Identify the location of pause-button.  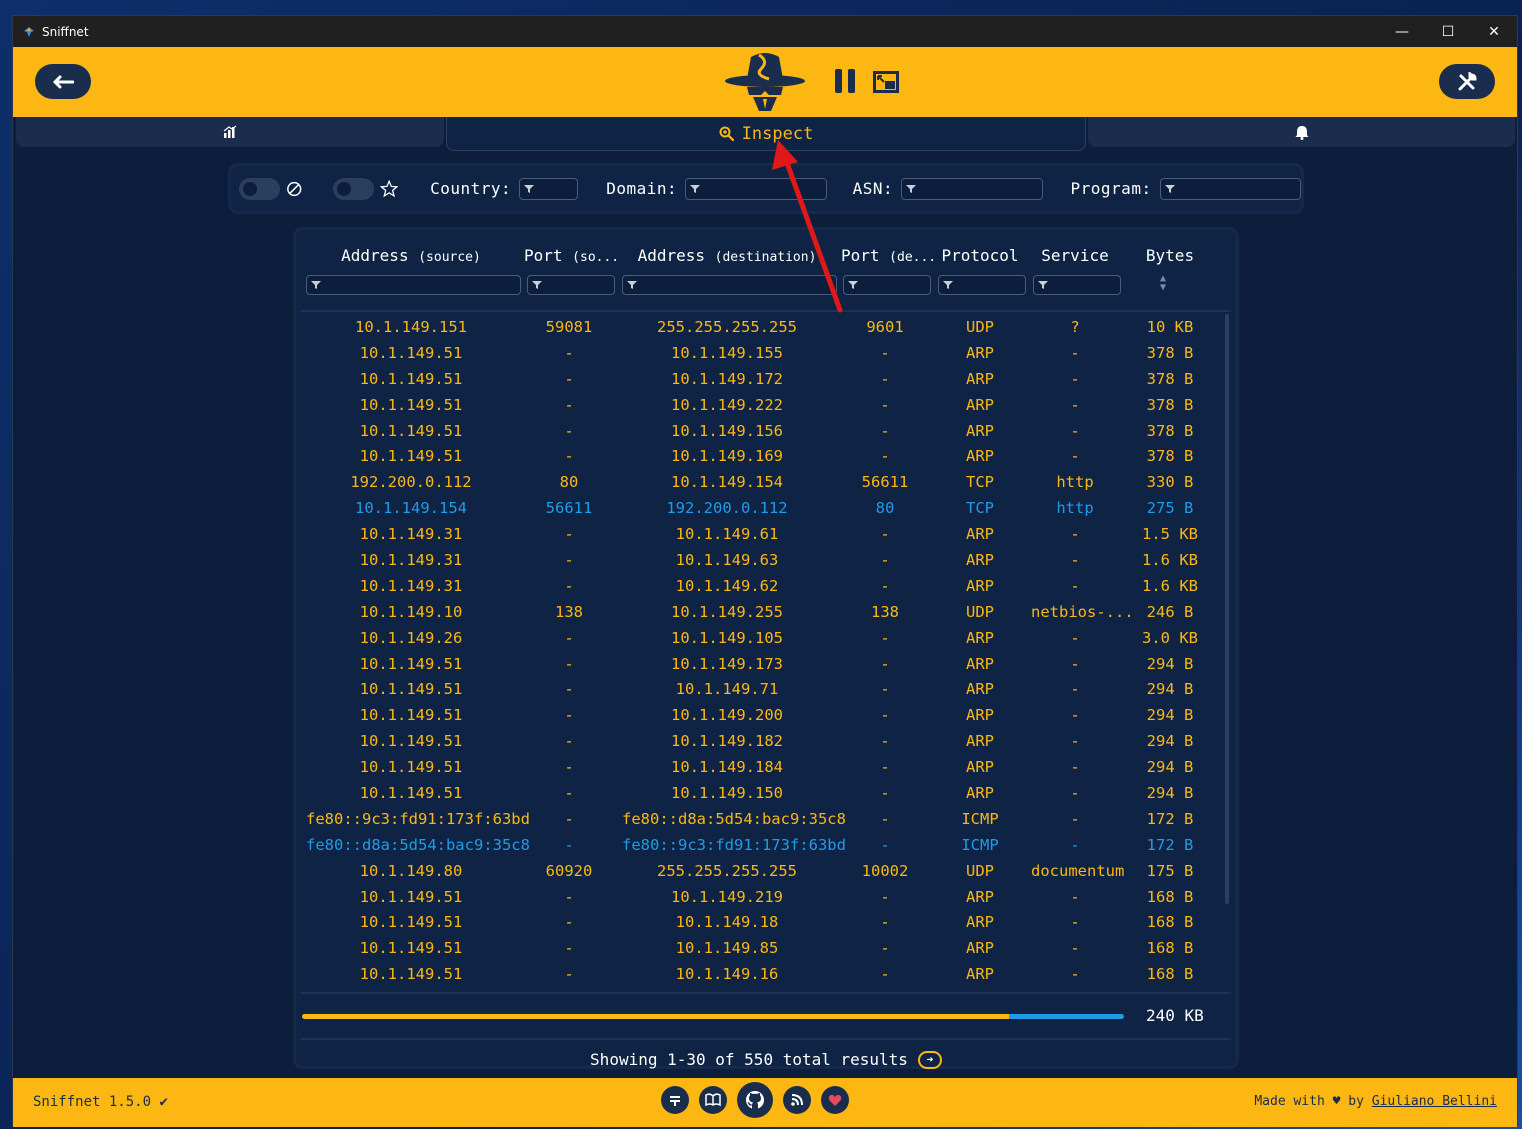
(845, 82).